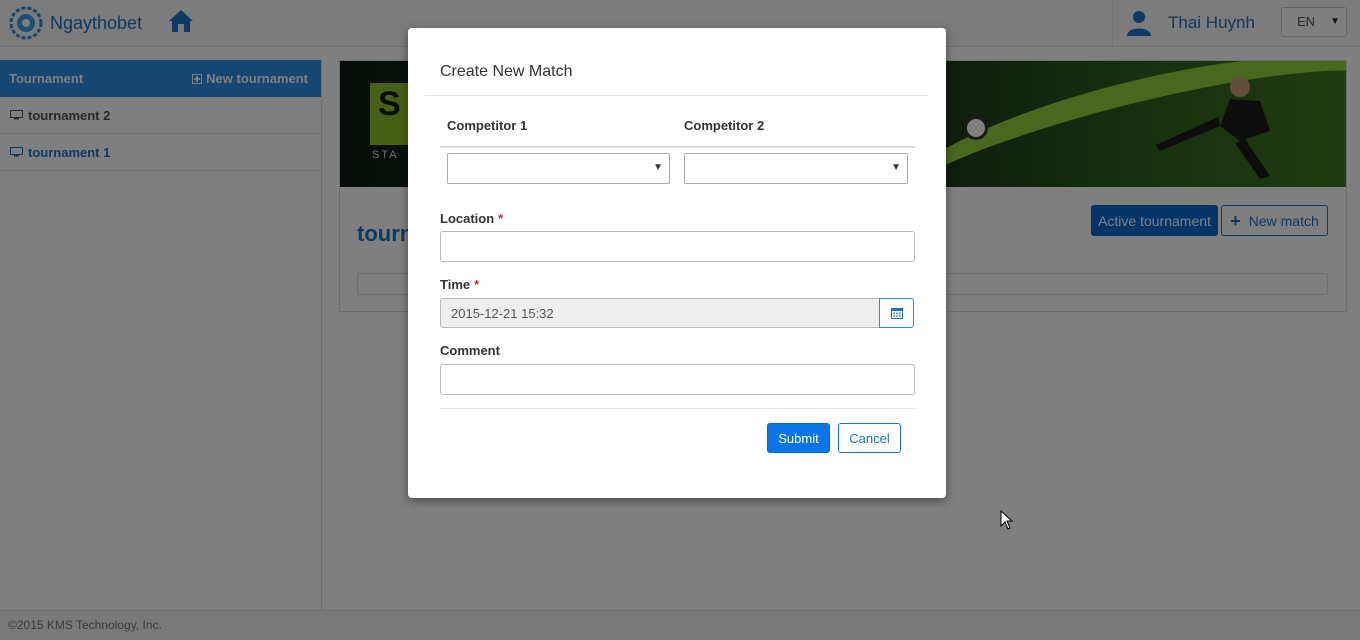  Describe the element at coordinates (660, 313) in the screenshot. I see `time-input` at that location.